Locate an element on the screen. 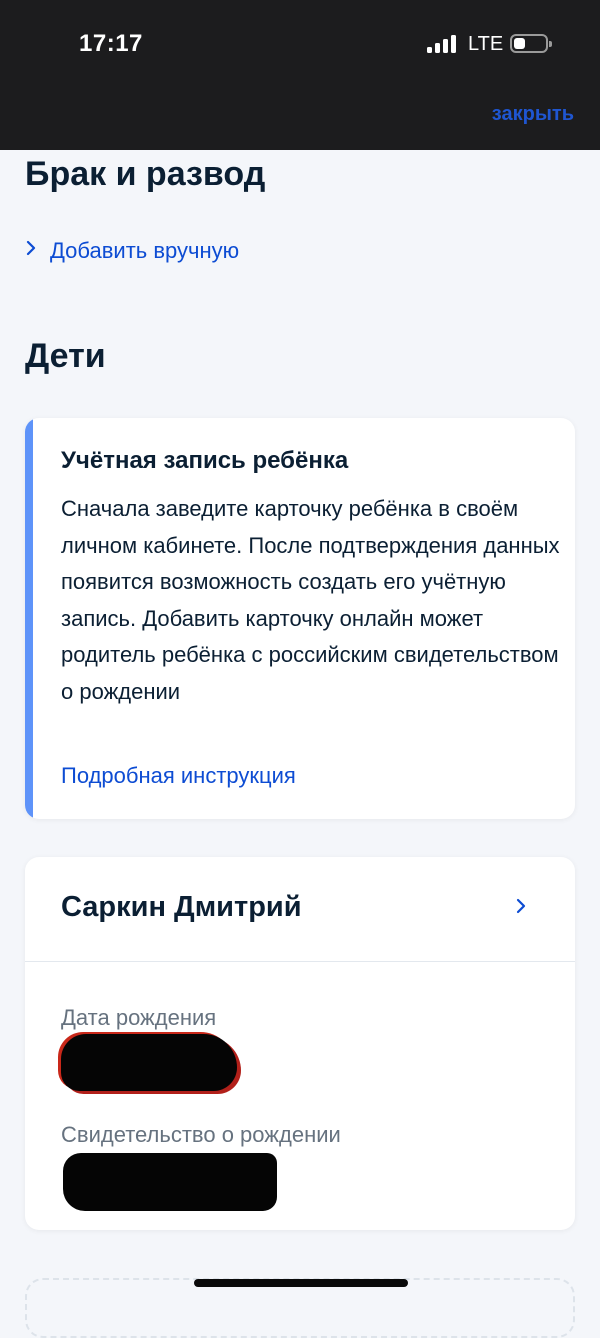  child-name: Саркин Дмитрий is located at coordinates (181, 907).